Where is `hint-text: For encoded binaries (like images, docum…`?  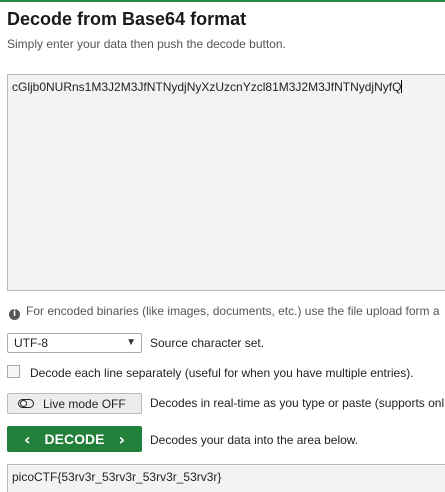
hint-text: For encoded binaries (like images, docum… is located at coordinates (233, 311).